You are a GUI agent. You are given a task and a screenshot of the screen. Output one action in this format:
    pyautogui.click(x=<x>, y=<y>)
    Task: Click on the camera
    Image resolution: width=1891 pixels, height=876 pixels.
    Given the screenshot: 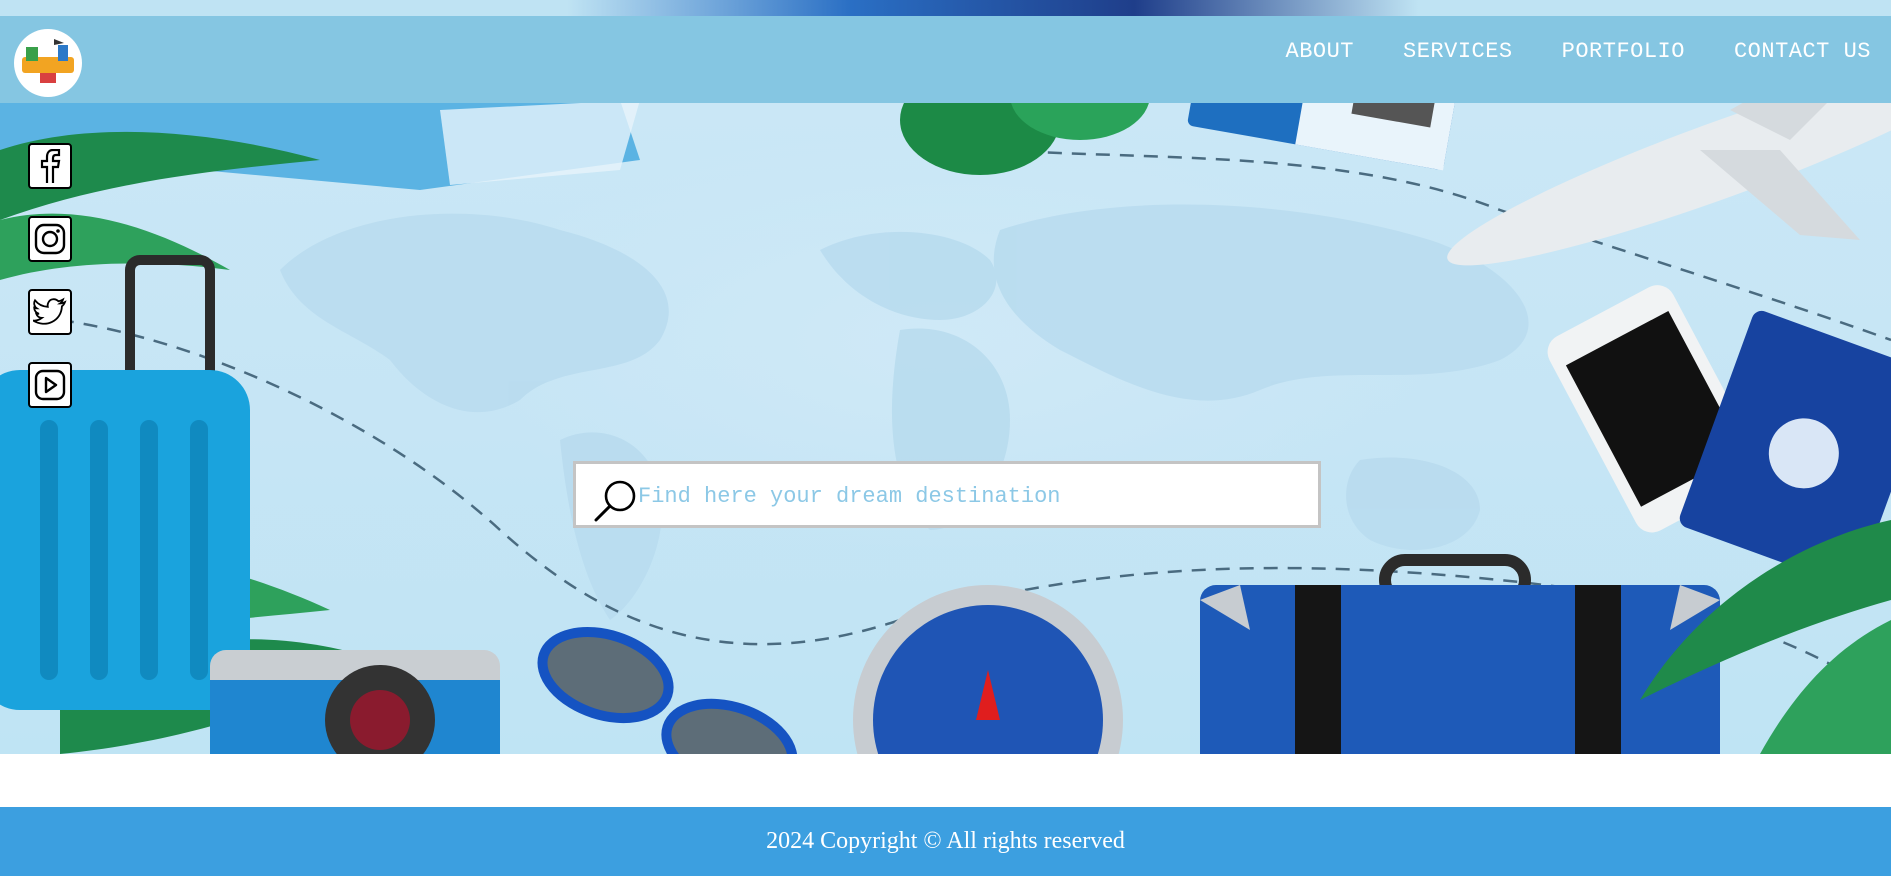 What is the action you would take?
    pyautogui.click(x=355, y=702)
    